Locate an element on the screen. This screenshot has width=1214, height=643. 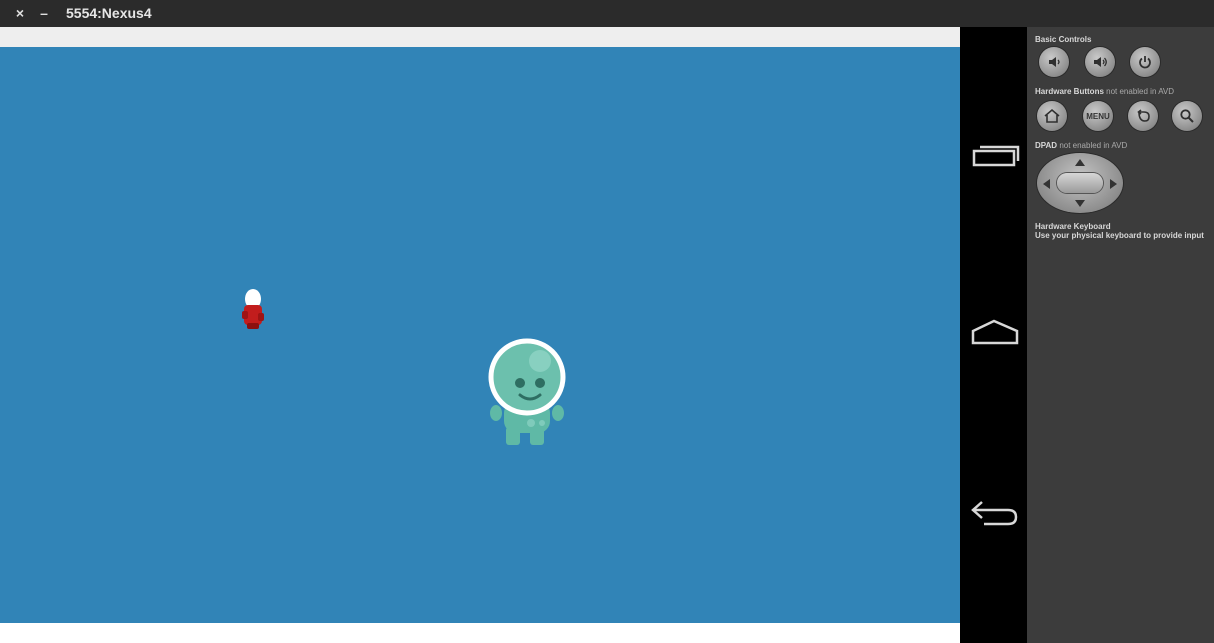
hardware-buttons-heading: Hardware Buttons not enabled in AVD is located at coordinates (1104, 91).